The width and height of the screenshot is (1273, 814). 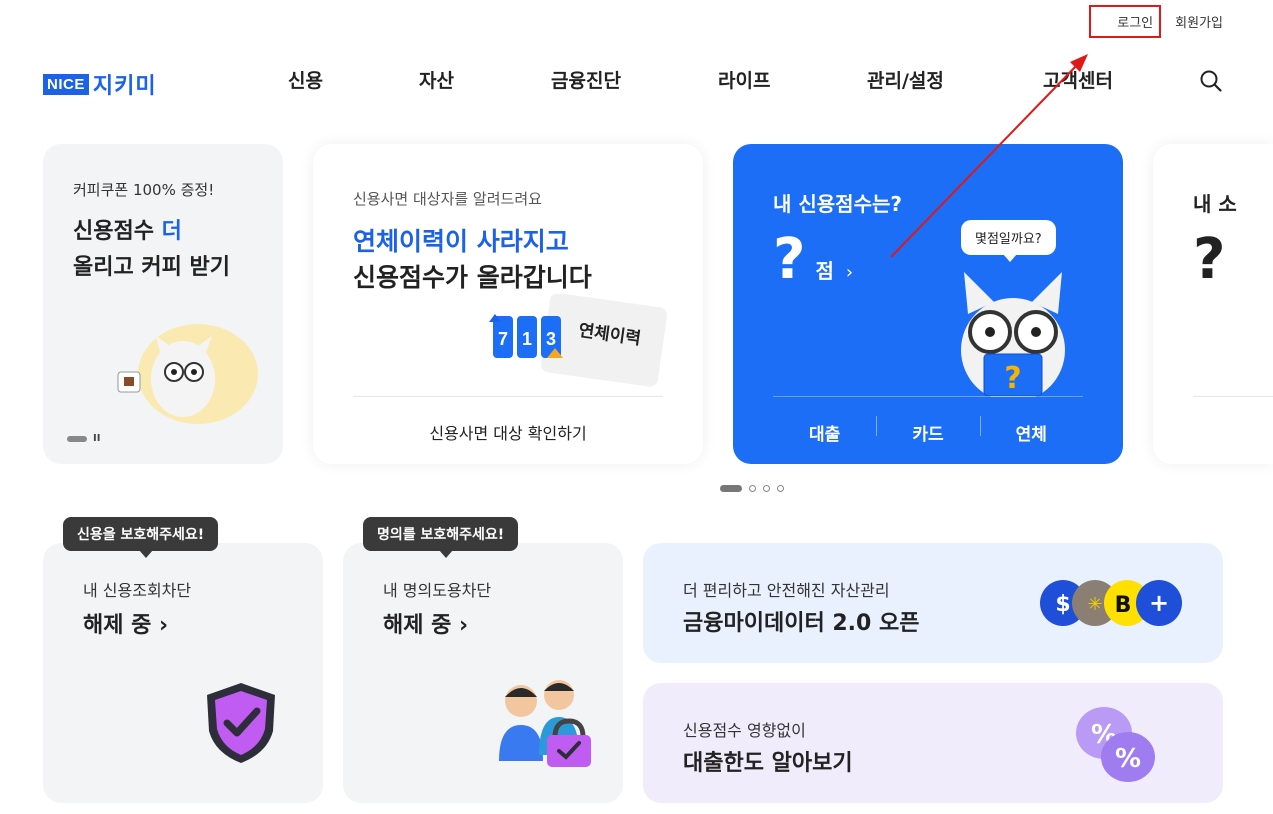 What do you see at coordinates (636, 81) in the screenshot?
I see `main-nav: 신용 자산 금융진단 라이프 관리/설정 고객센터` at bounding box center [636, 81].